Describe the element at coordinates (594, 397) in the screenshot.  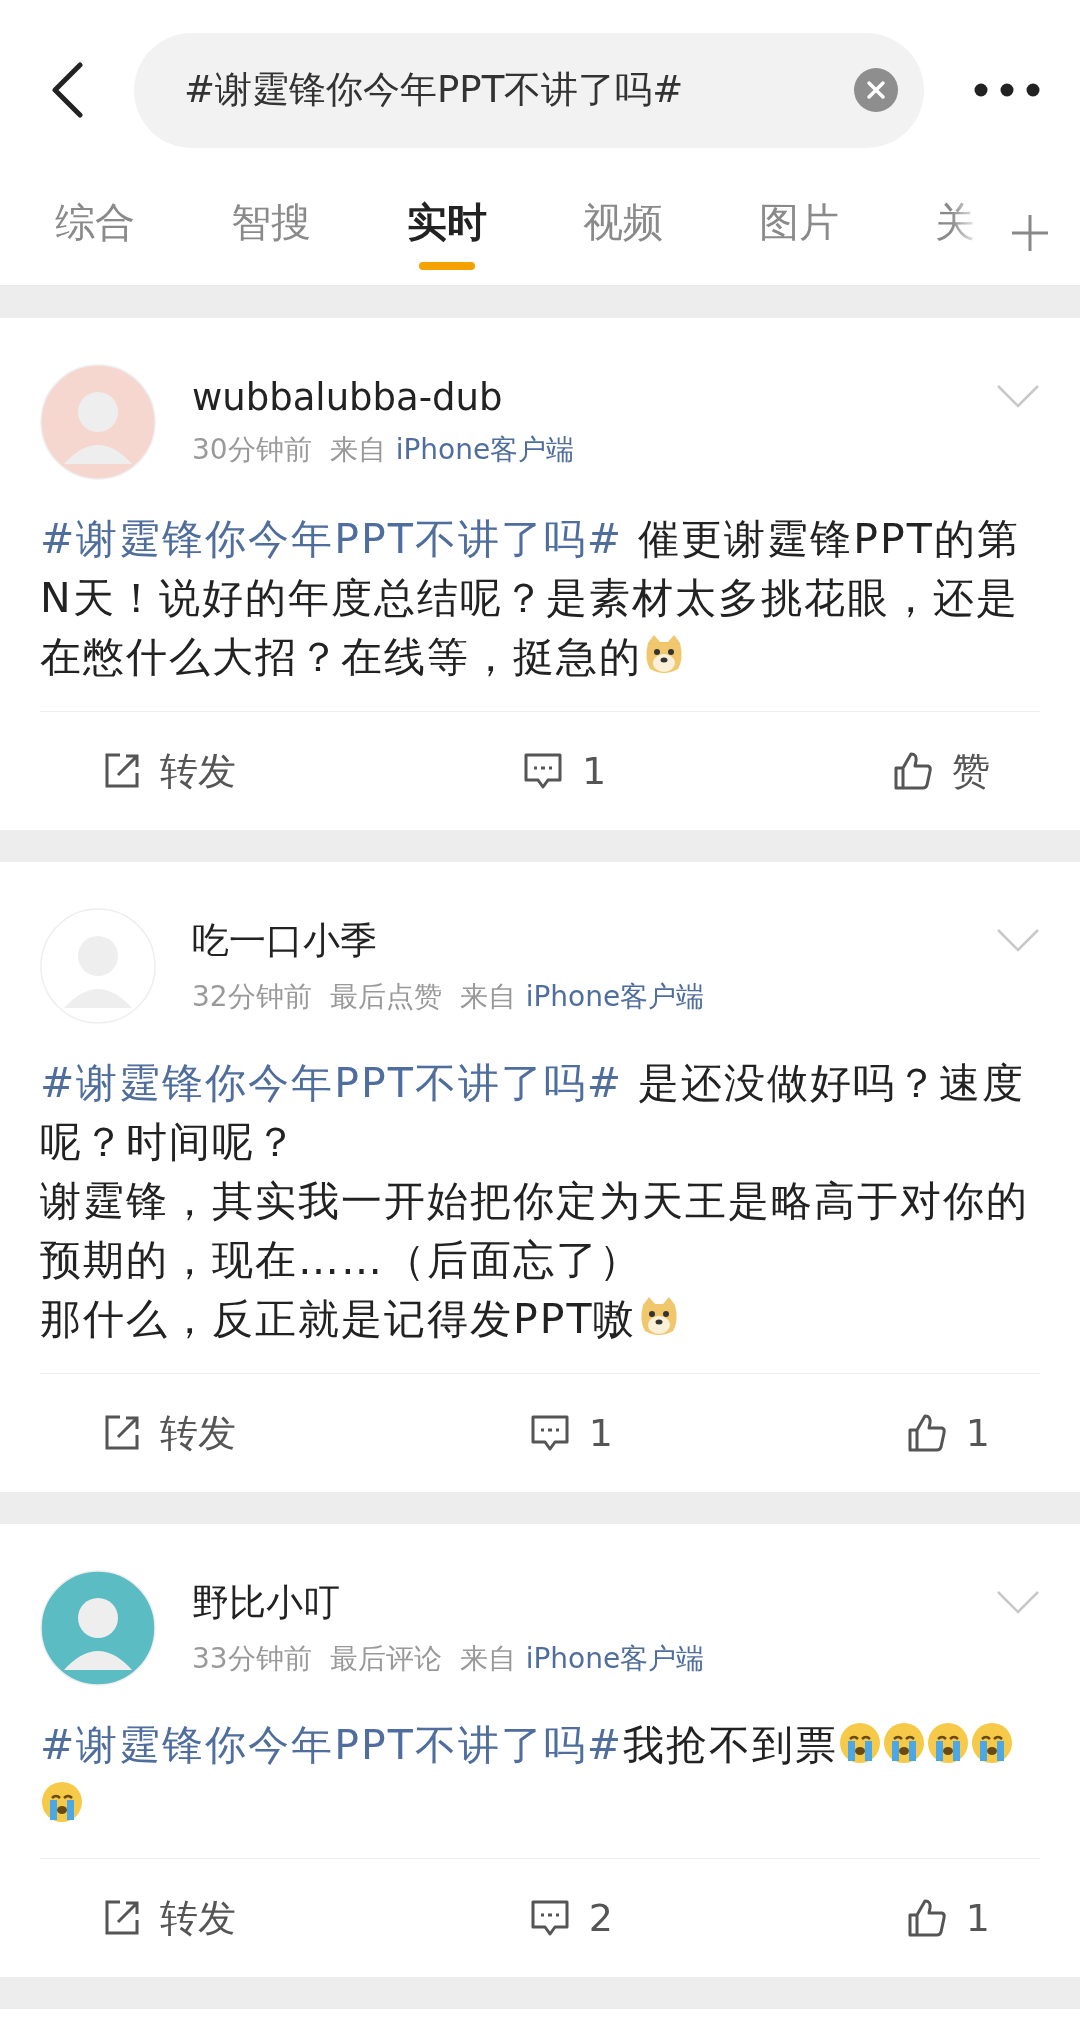
I see `user-name: wubbalubba-dub` at that location.